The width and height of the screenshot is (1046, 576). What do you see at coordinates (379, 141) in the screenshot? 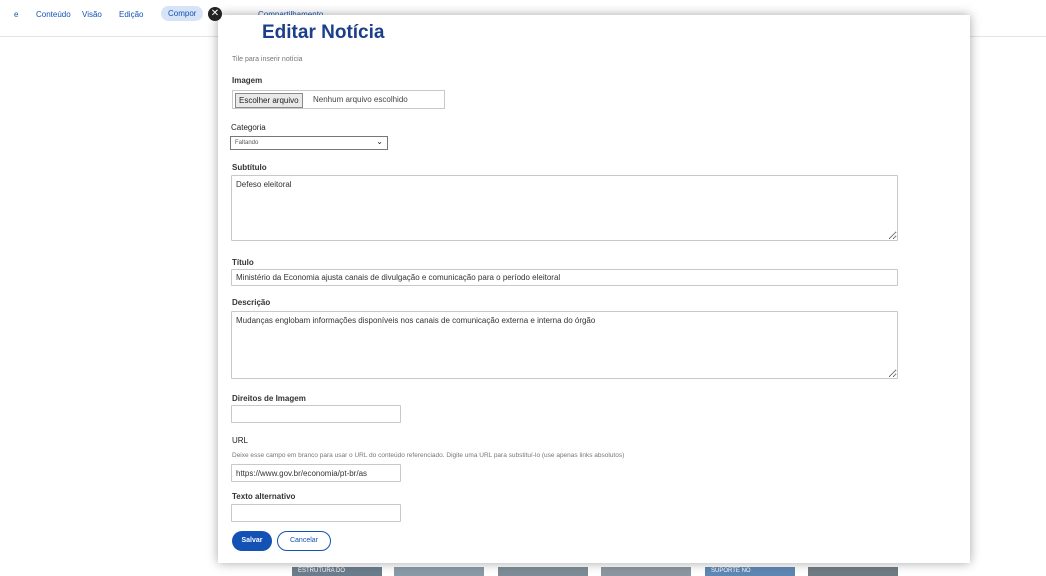
I see `chevron-down-icon: ⌄` at bounding box center [379, 141].